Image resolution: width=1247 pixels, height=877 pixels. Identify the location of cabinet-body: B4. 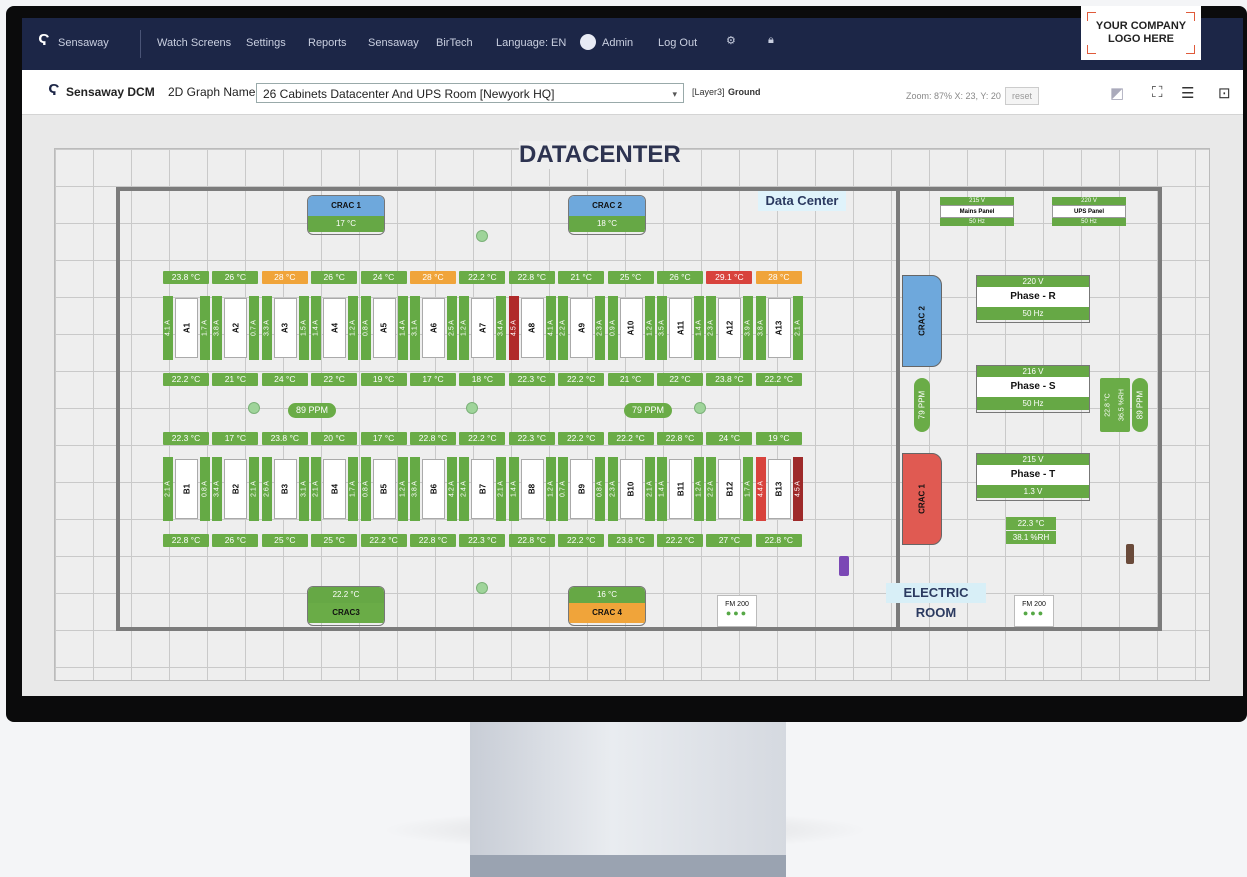
(335, 489).